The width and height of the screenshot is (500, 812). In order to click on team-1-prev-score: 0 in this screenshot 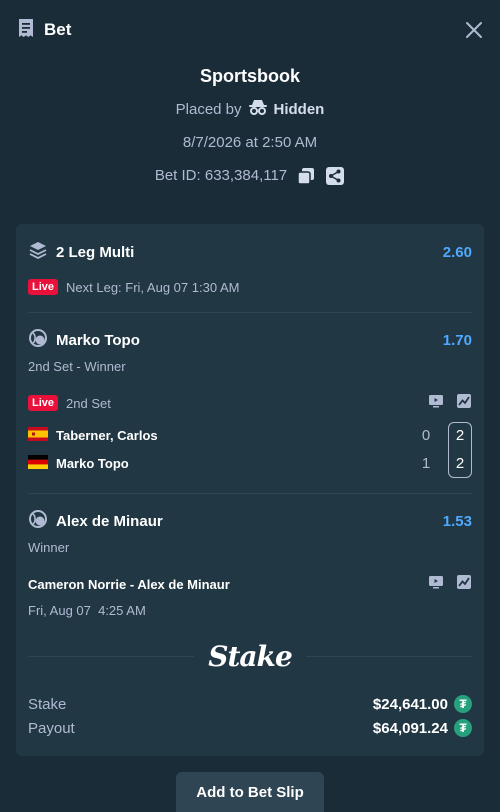, I will do `click(426, 435)`.